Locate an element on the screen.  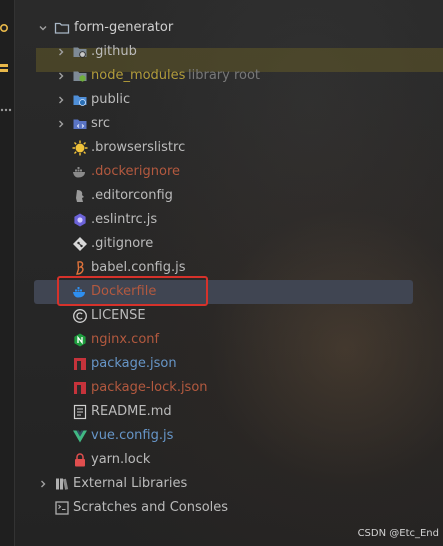
lock-icon is located at coordinates (80, 460).